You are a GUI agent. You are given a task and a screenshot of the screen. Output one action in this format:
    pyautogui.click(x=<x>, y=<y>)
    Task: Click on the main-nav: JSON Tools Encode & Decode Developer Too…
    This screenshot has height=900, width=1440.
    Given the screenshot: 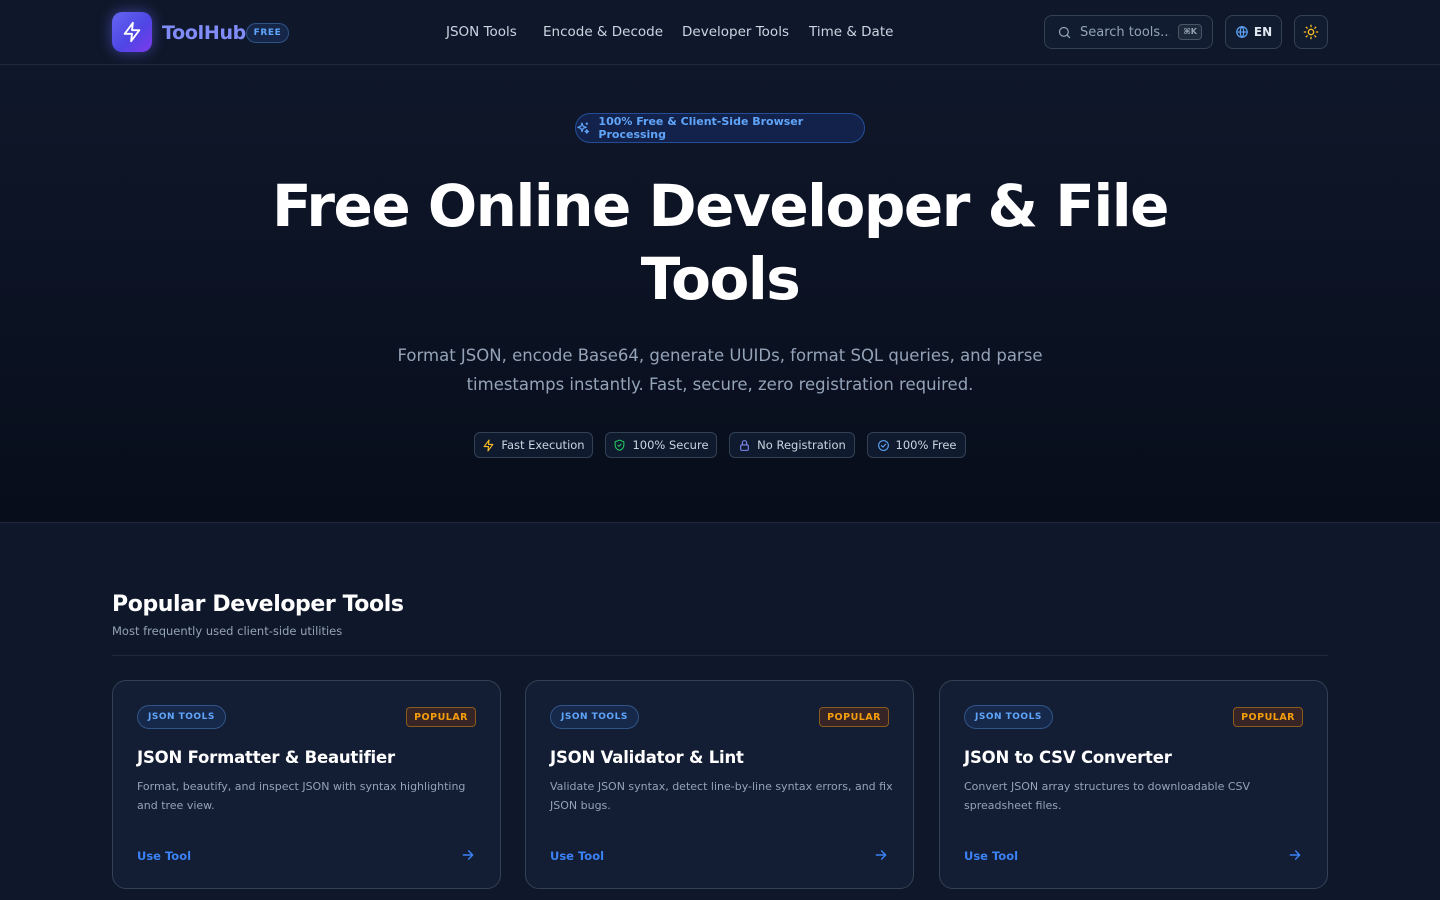 What is the action you would take?
    pyautogui.click(x=720, y=32)
    